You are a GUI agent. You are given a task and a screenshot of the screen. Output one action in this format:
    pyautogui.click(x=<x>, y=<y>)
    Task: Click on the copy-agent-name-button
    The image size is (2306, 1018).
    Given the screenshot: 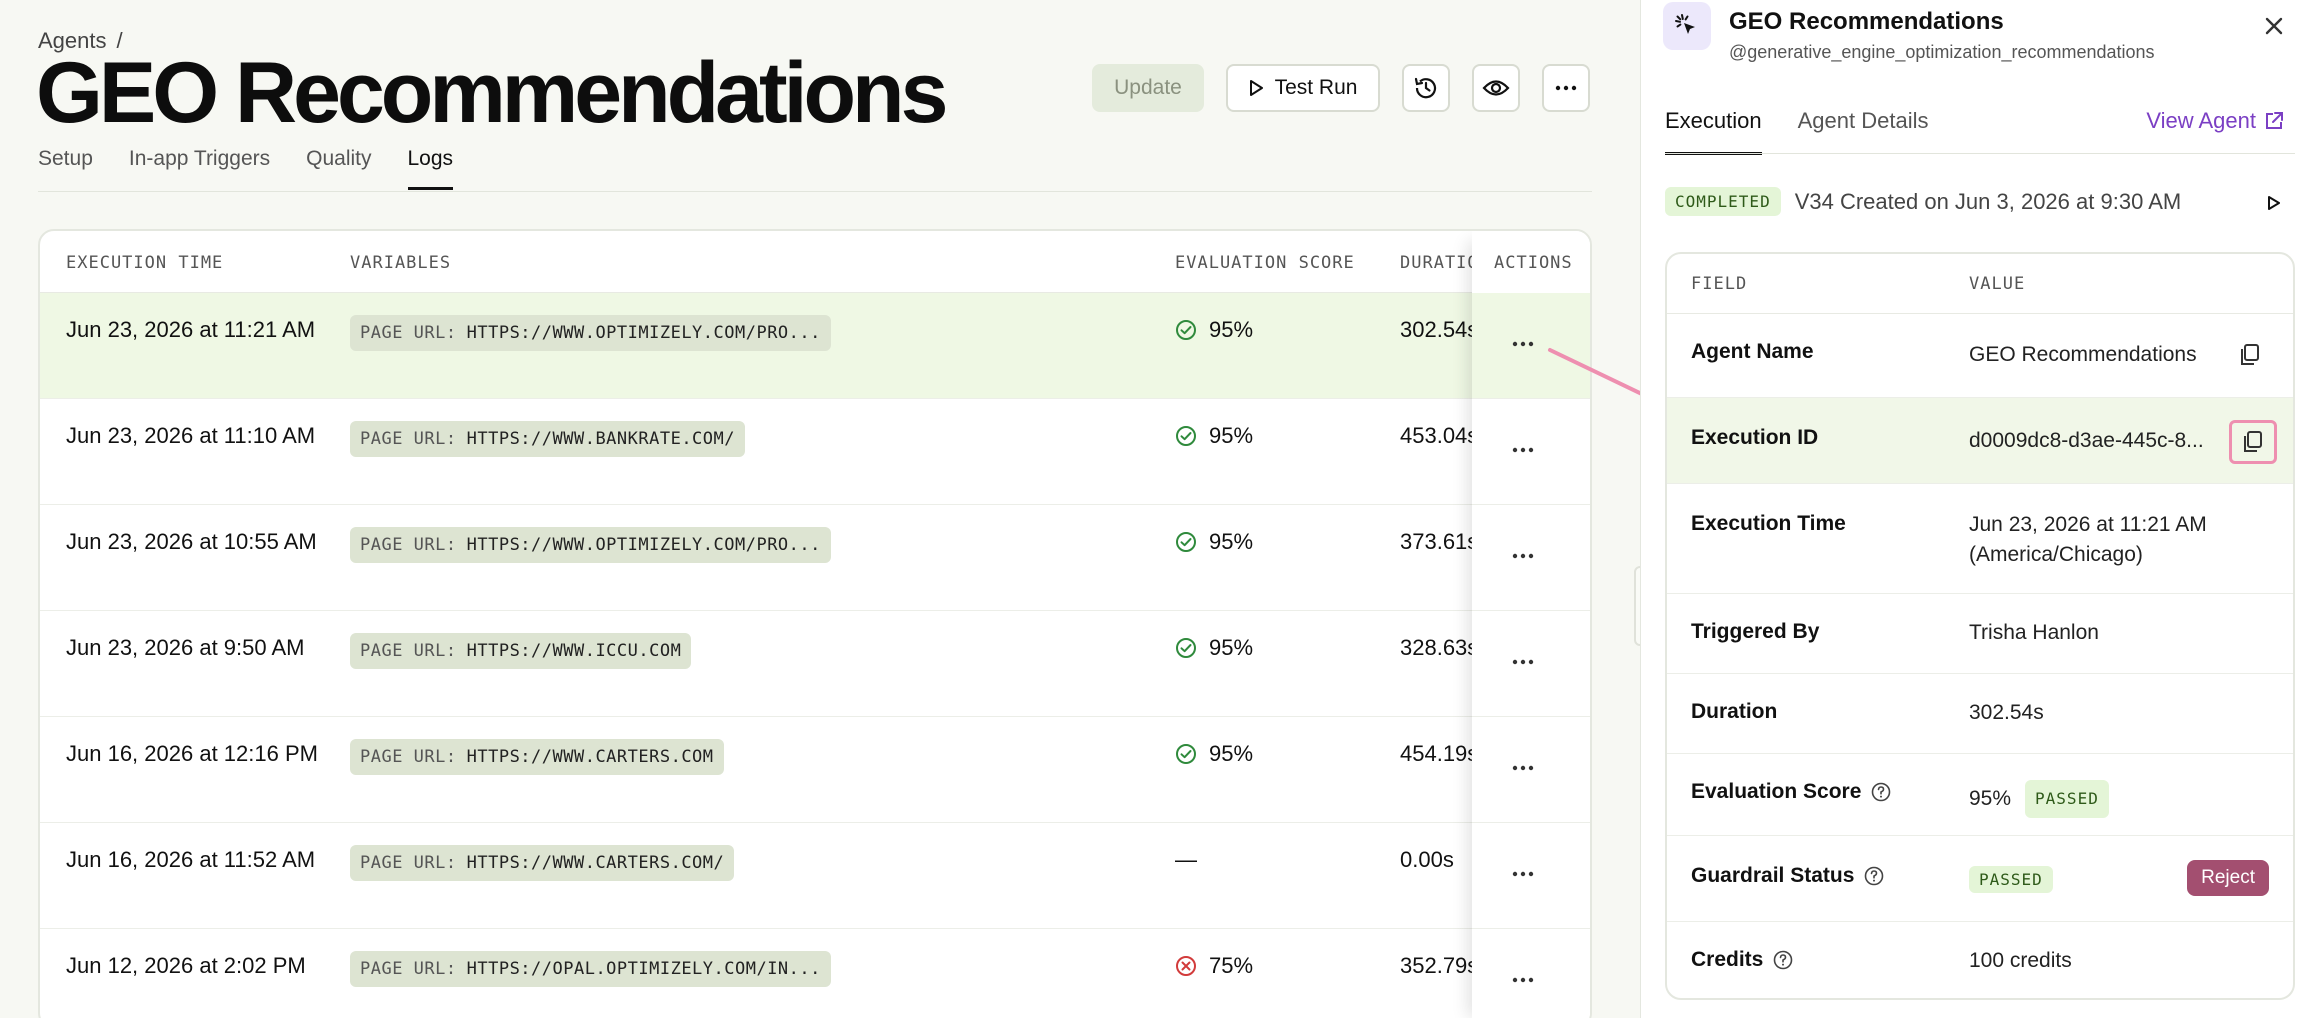 What is the action you would take?
    pyautogui.click(x=2250, y=355)
    